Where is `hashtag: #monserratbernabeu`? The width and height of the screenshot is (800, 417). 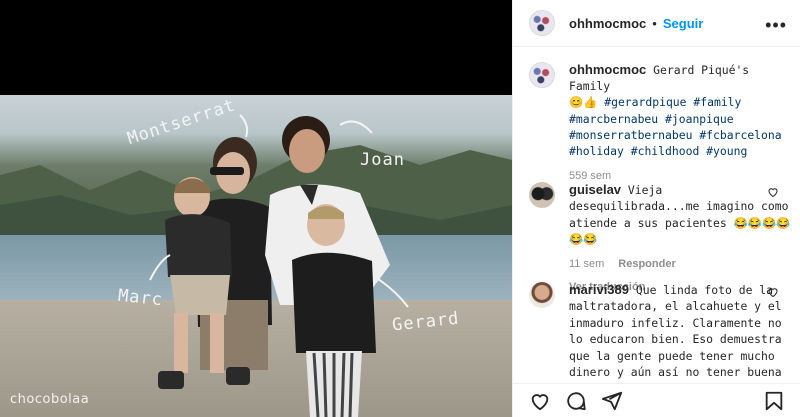 hashtag: #monserratbernabeu is located at coordinates (630, 135).